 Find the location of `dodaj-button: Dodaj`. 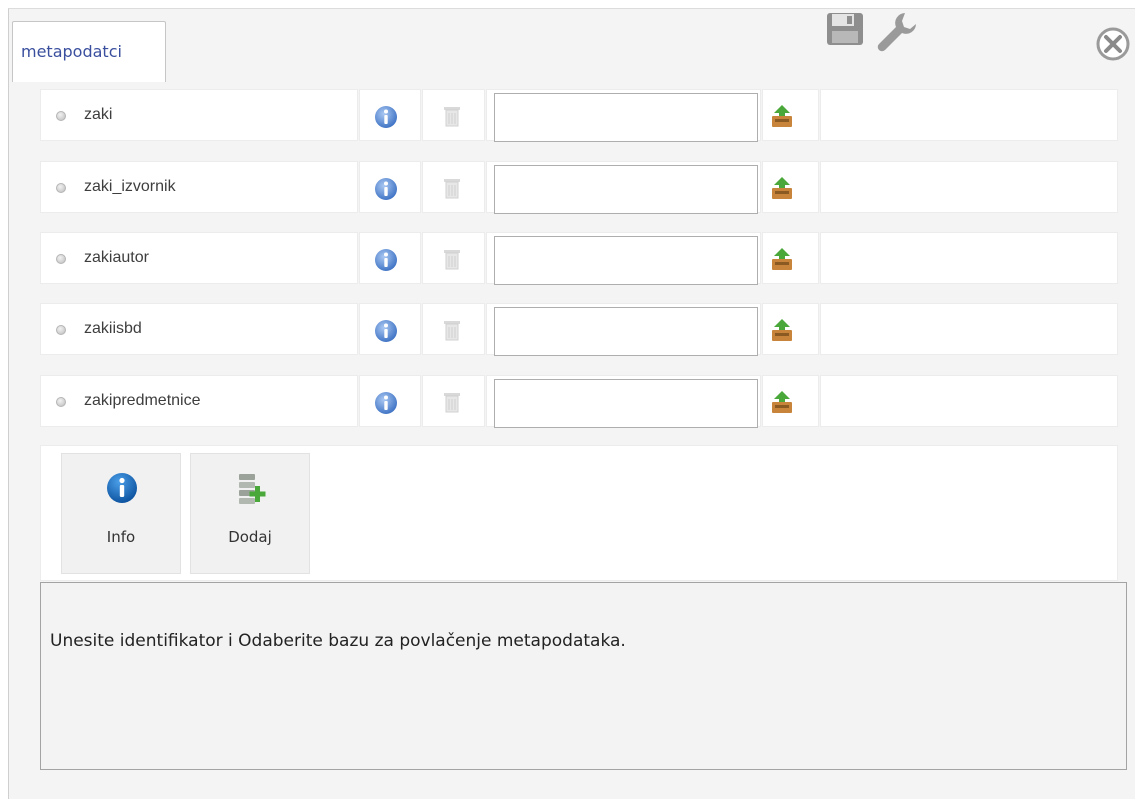

dodaj-button: Dodaj is located at coordinates (250, 513).